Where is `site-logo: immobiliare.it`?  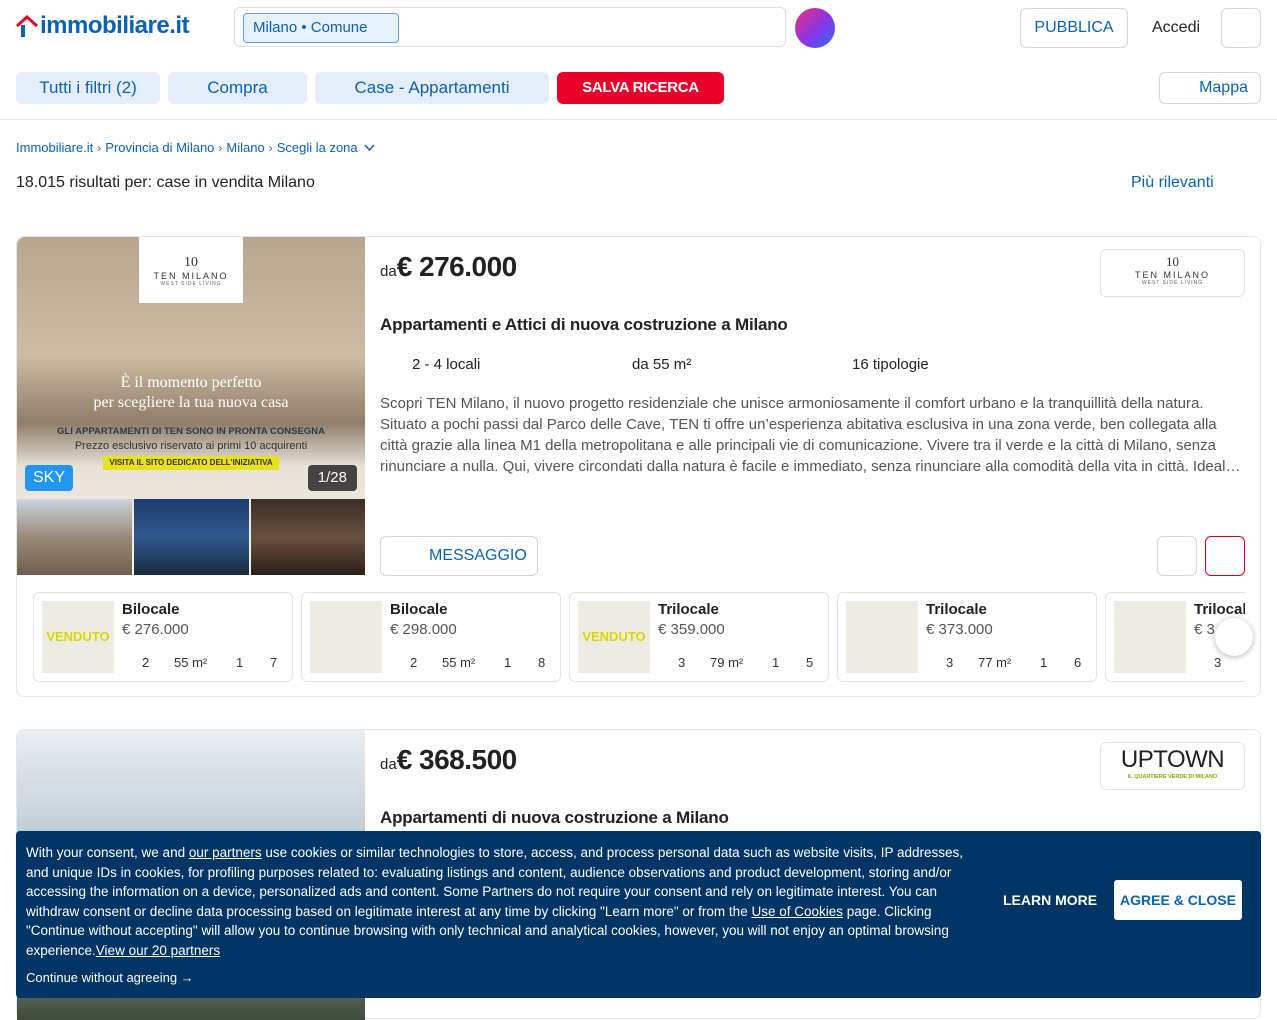 site-logo: immobiliare.it is located at coordinates (102, 26).